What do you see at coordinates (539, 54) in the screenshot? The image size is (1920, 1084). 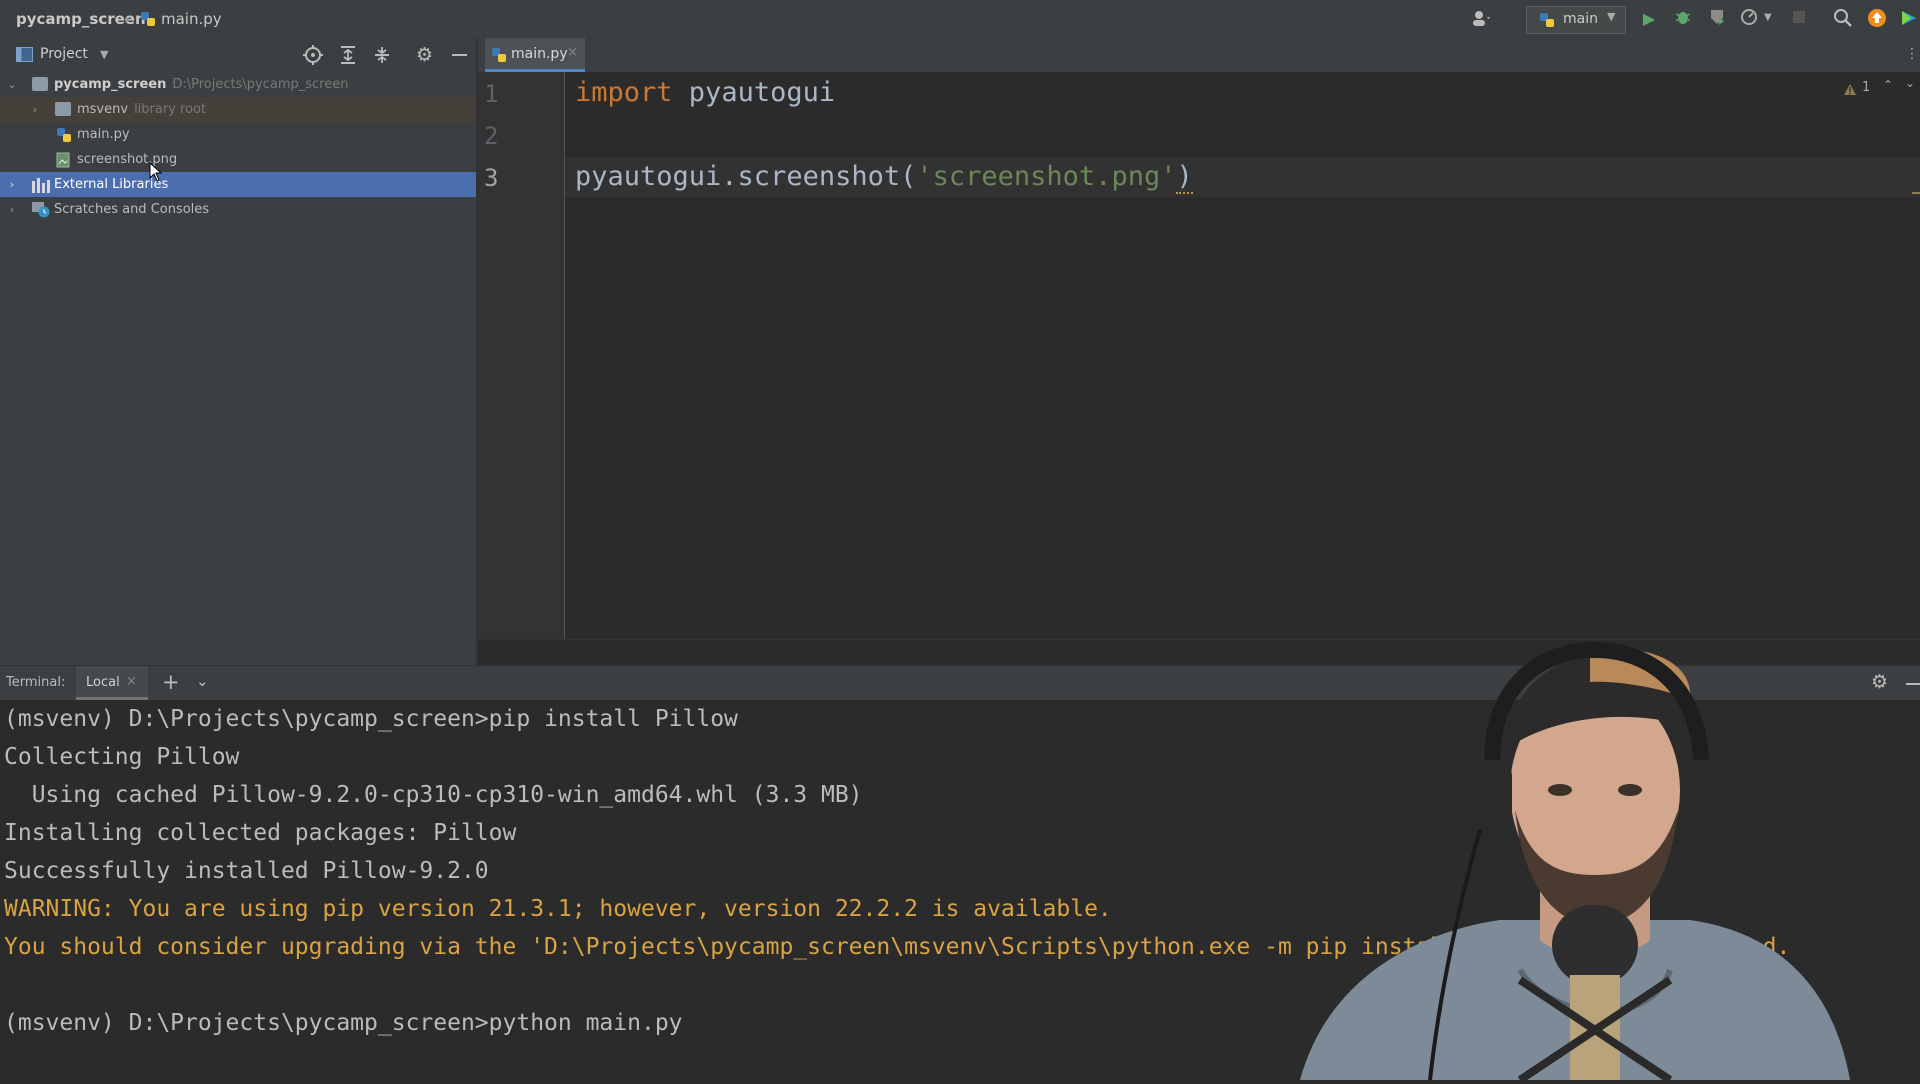 I see `tab-label: main.py` at bounding box center [539, 54].